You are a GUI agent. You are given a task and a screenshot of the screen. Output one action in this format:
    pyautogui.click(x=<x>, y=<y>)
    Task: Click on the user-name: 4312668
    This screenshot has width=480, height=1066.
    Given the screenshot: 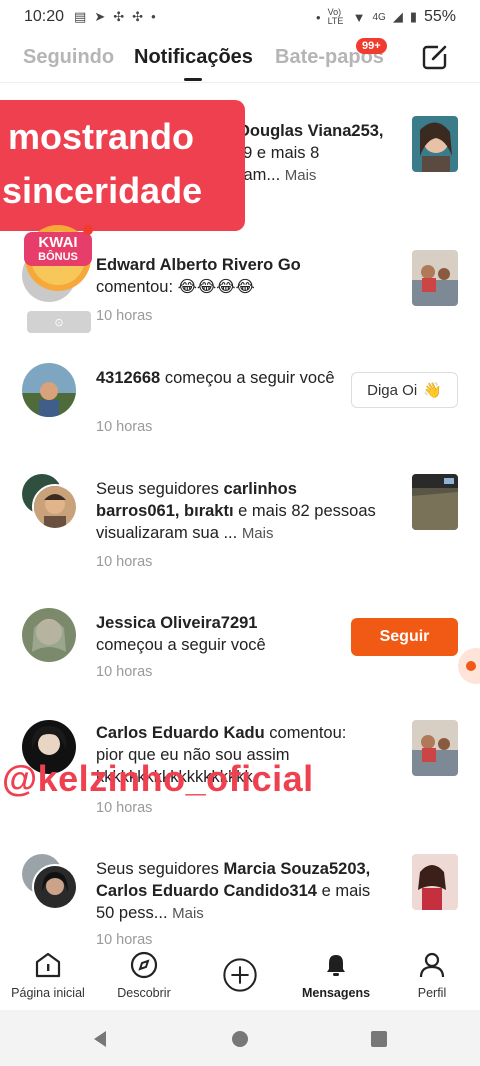 What is the action you would take?
    pyautogui.click(x=128, y=378)
    